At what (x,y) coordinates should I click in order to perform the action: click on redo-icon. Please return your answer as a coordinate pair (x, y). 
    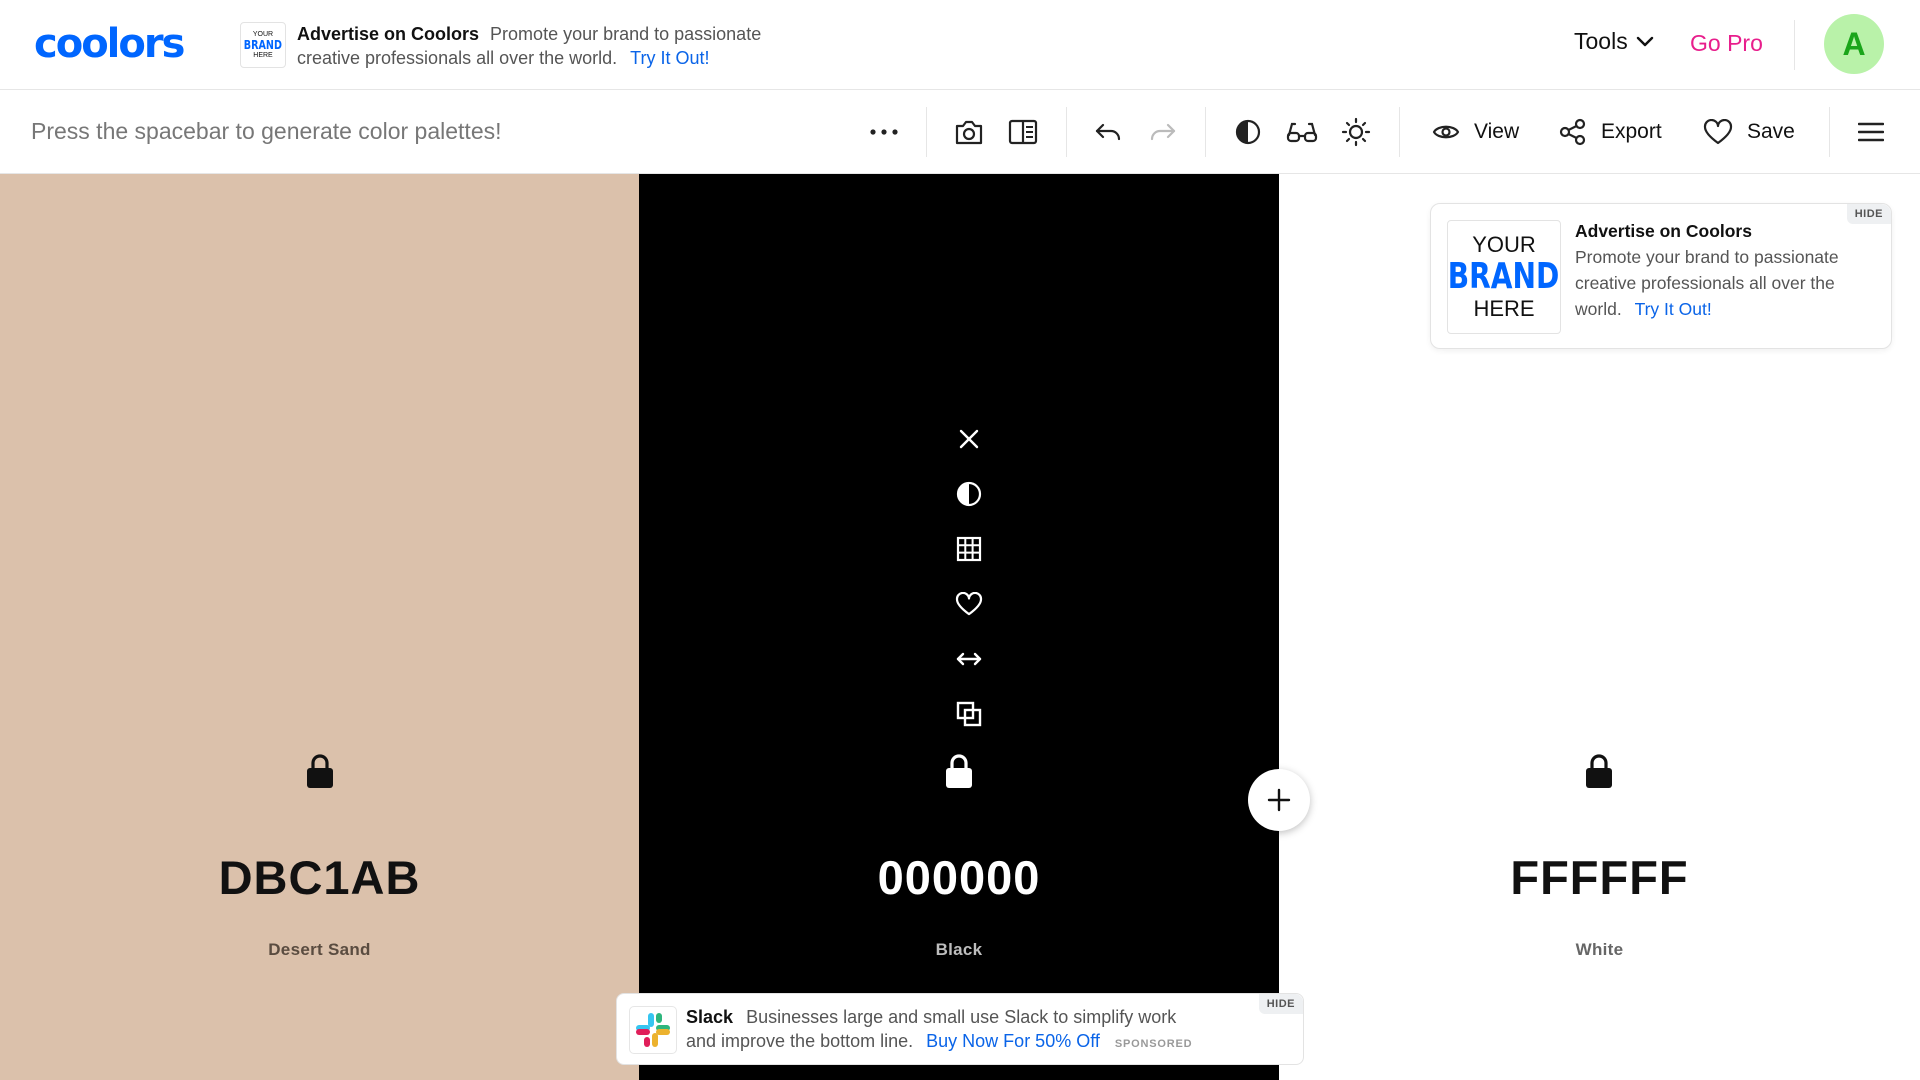
    Looking at the image, I should click on (1163, 132).